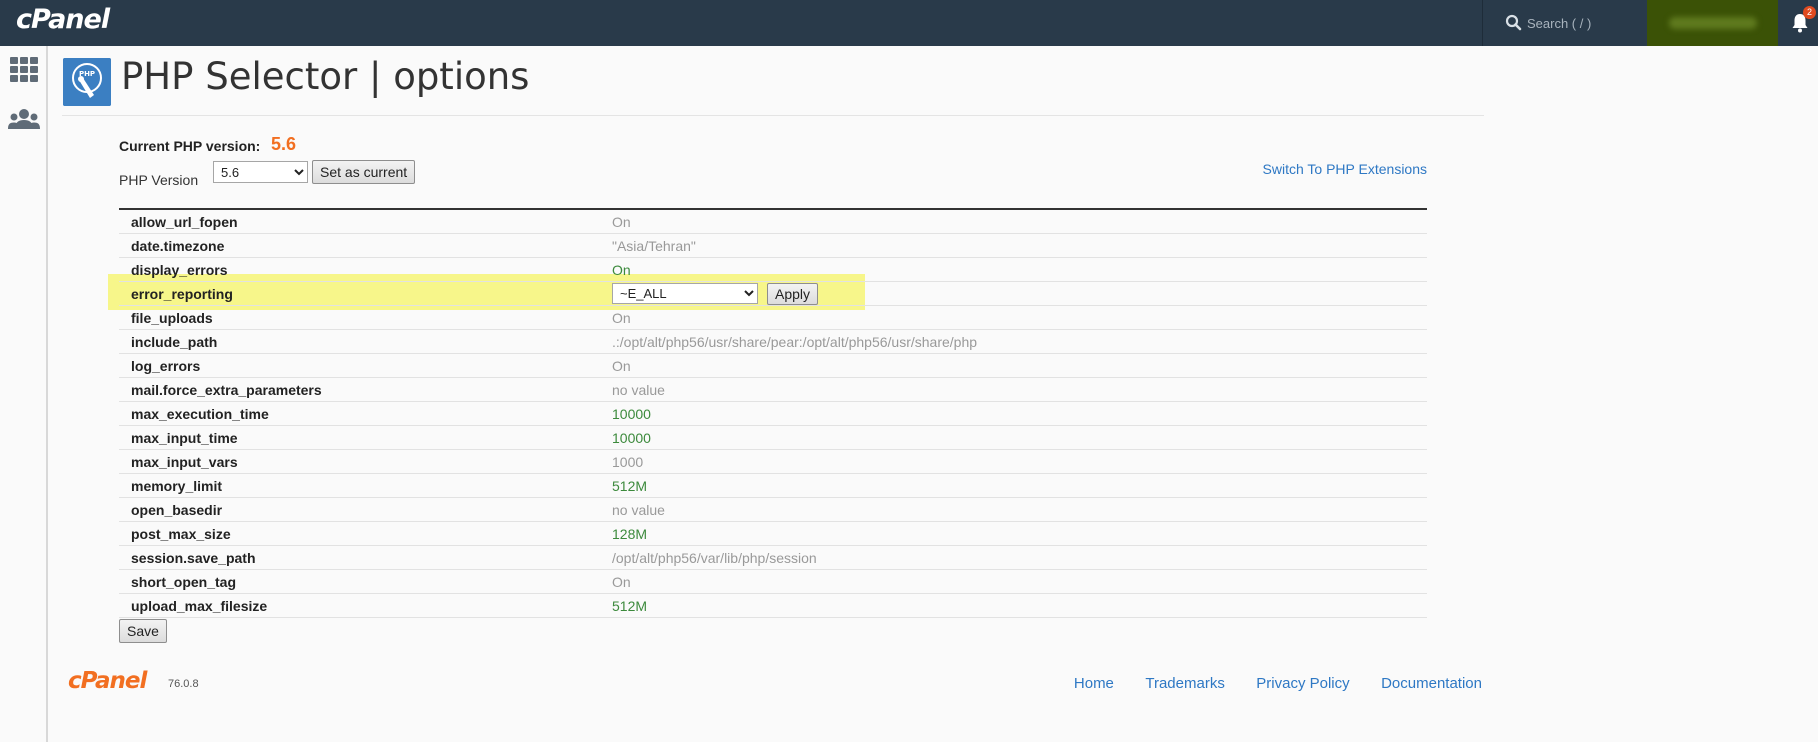  I want to click on apply-button: Apply, so click(793, 294).